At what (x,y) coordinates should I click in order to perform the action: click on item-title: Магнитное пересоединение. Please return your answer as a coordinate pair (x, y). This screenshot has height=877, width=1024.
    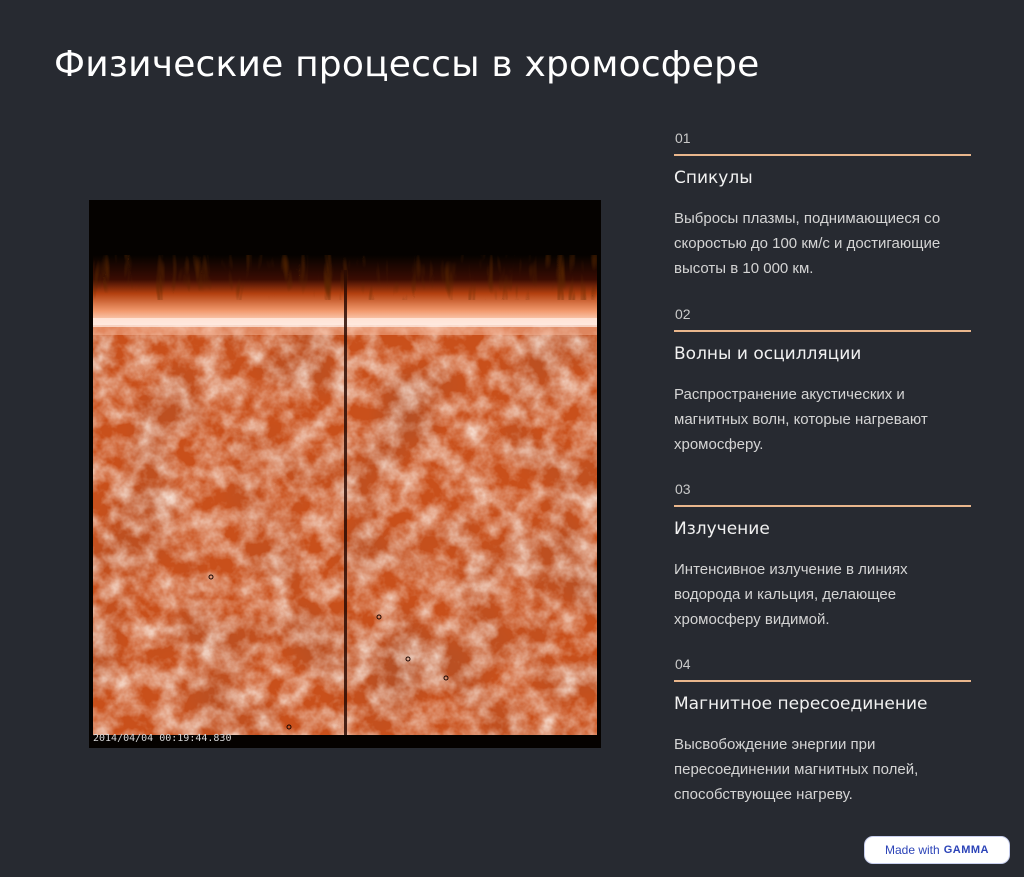
    Looking at the image, I should click on (801, 704).